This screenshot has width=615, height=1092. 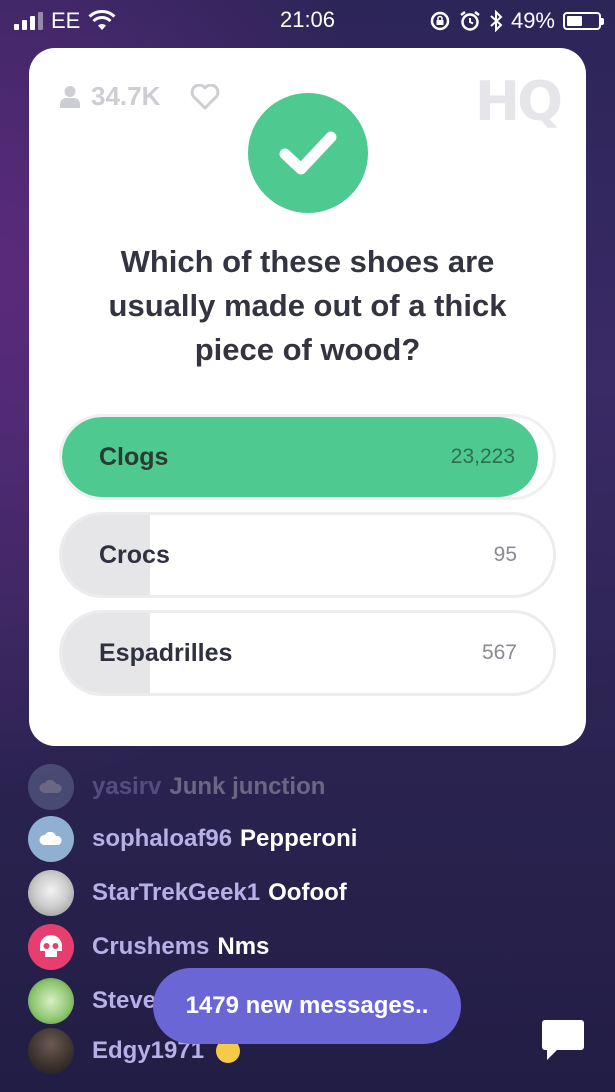 I want to click on answer-label: Crocs, so click(x=134, y=555).